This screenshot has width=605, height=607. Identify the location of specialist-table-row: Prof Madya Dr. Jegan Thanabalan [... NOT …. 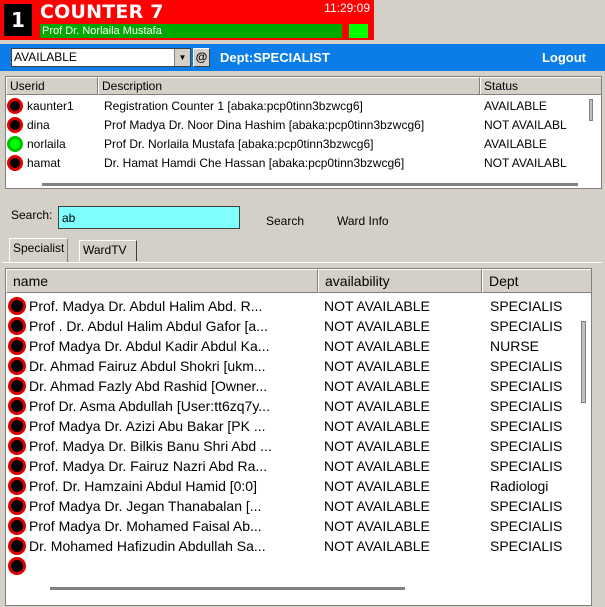
(291, 506).